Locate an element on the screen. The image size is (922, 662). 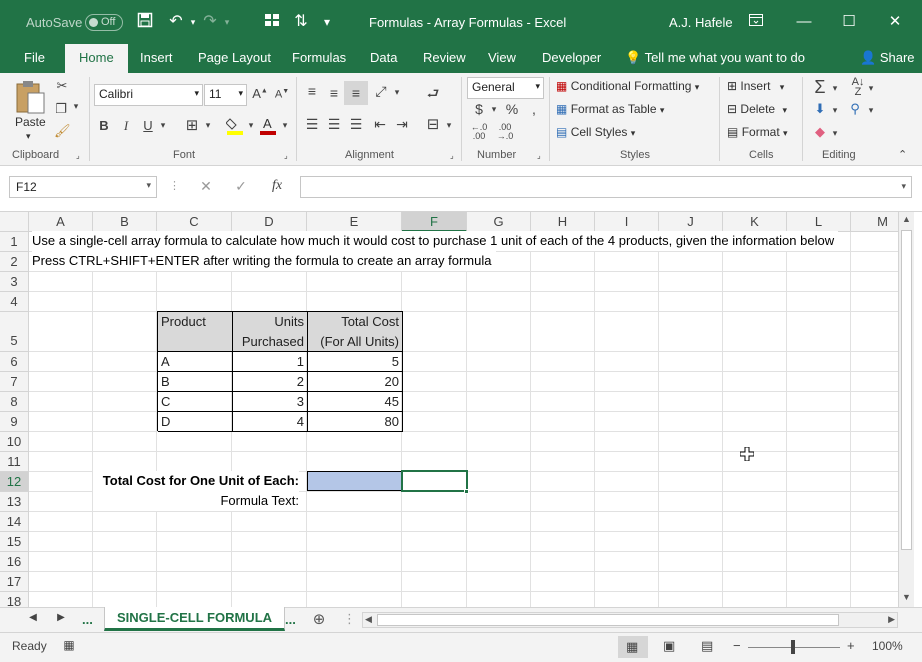
table-cell-product: D is located at coordinates (195, 422).